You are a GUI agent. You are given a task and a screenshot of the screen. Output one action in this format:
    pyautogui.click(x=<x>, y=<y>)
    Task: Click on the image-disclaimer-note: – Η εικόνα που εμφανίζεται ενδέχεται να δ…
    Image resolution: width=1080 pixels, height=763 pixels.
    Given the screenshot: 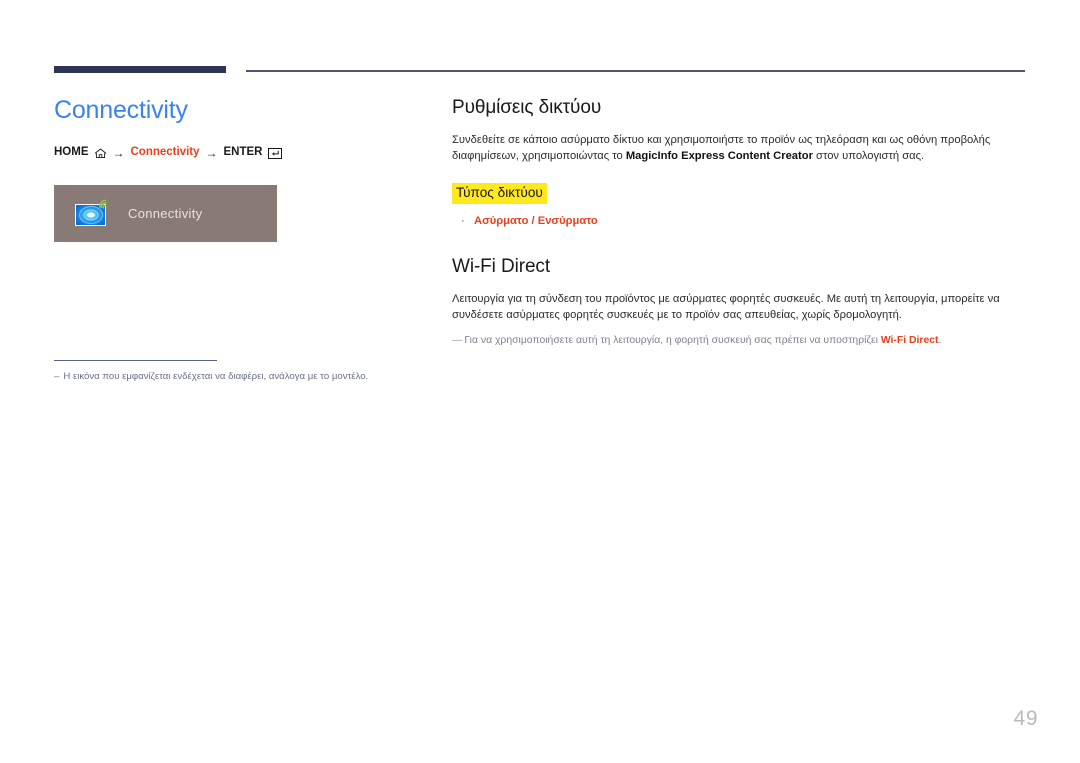 What is the action you would take?
    pyautogui.click(x=234, y=377)
    